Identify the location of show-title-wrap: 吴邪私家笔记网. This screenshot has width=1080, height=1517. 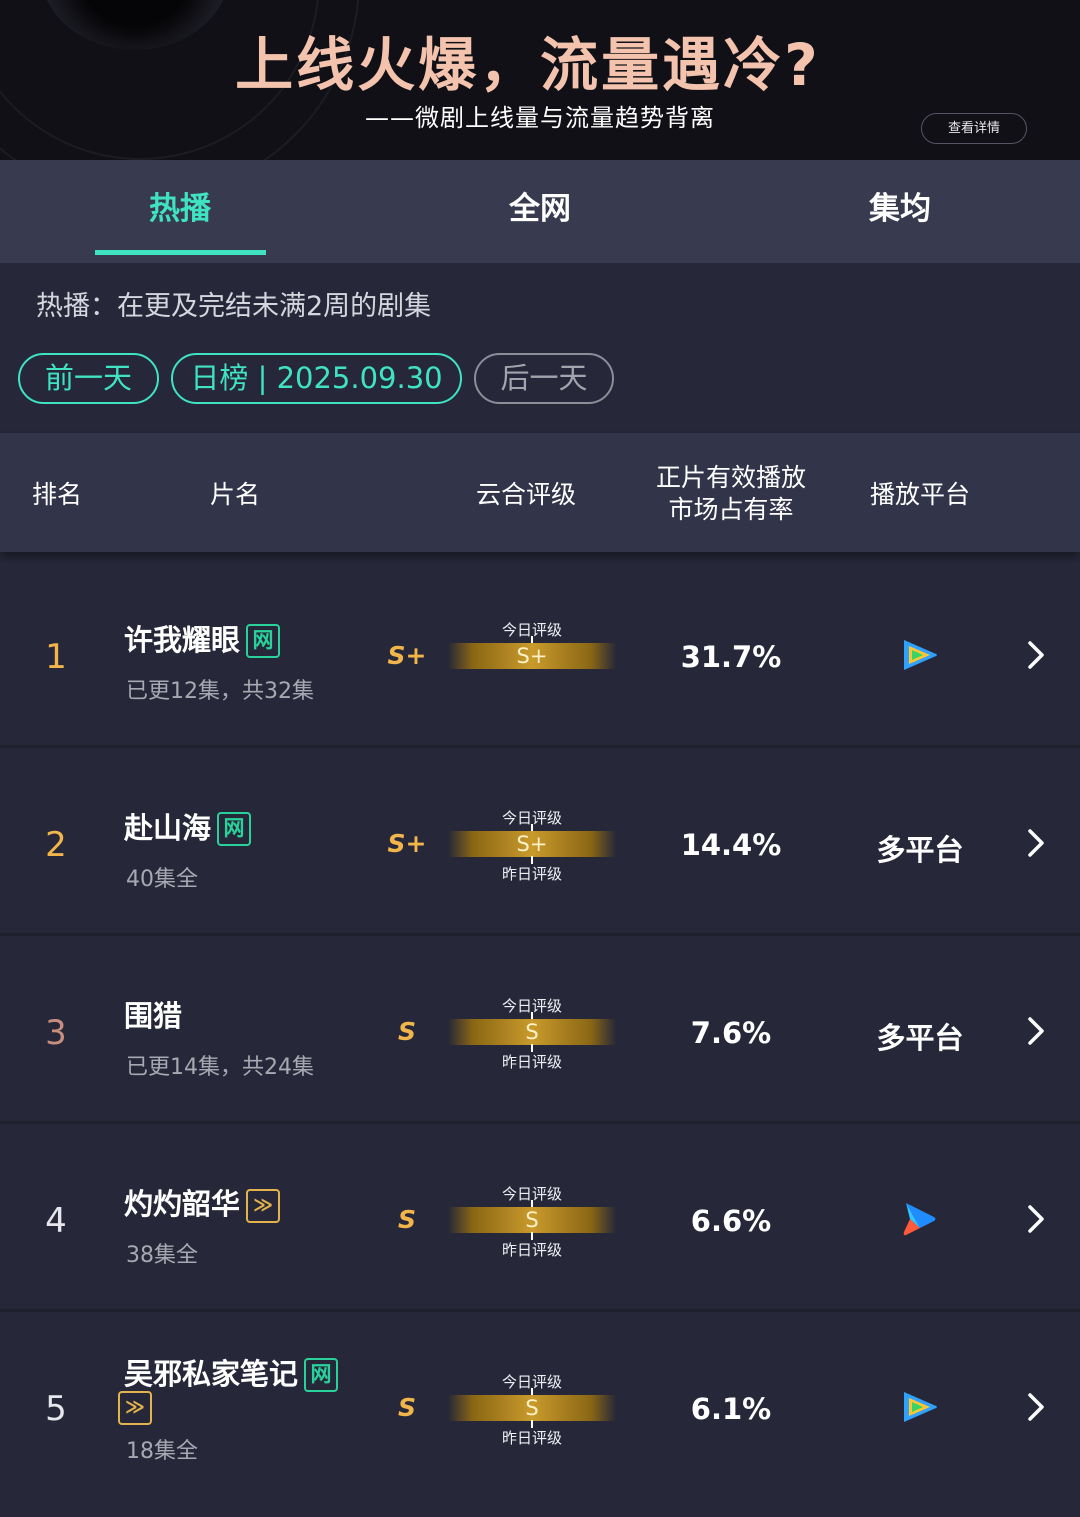
(231, 1372).